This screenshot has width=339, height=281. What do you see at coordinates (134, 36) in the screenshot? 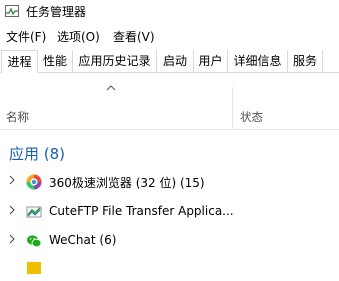
I see `menu-view: 查看(V)` at bounding box center [134, 36].